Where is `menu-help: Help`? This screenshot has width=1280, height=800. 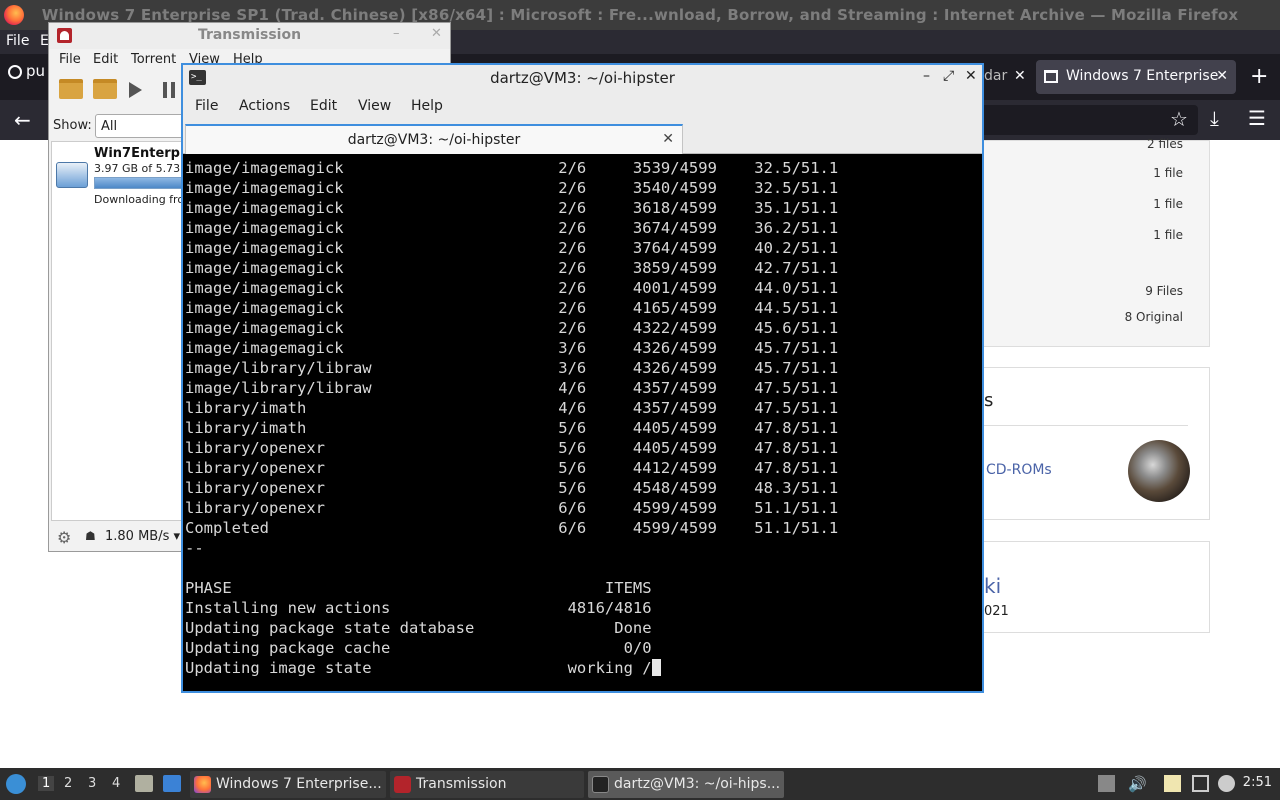
menu-help: Help is located at coordinates (427, 106).